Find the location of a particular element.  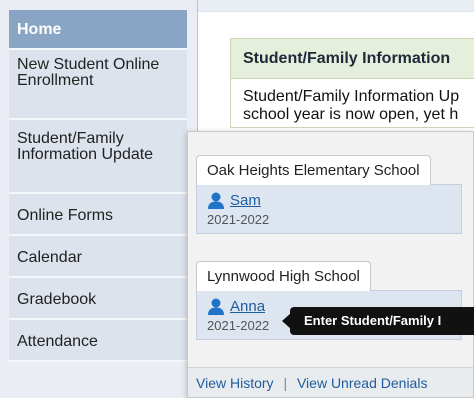

student-name-link: Sam is located at coordinates (245, 200).